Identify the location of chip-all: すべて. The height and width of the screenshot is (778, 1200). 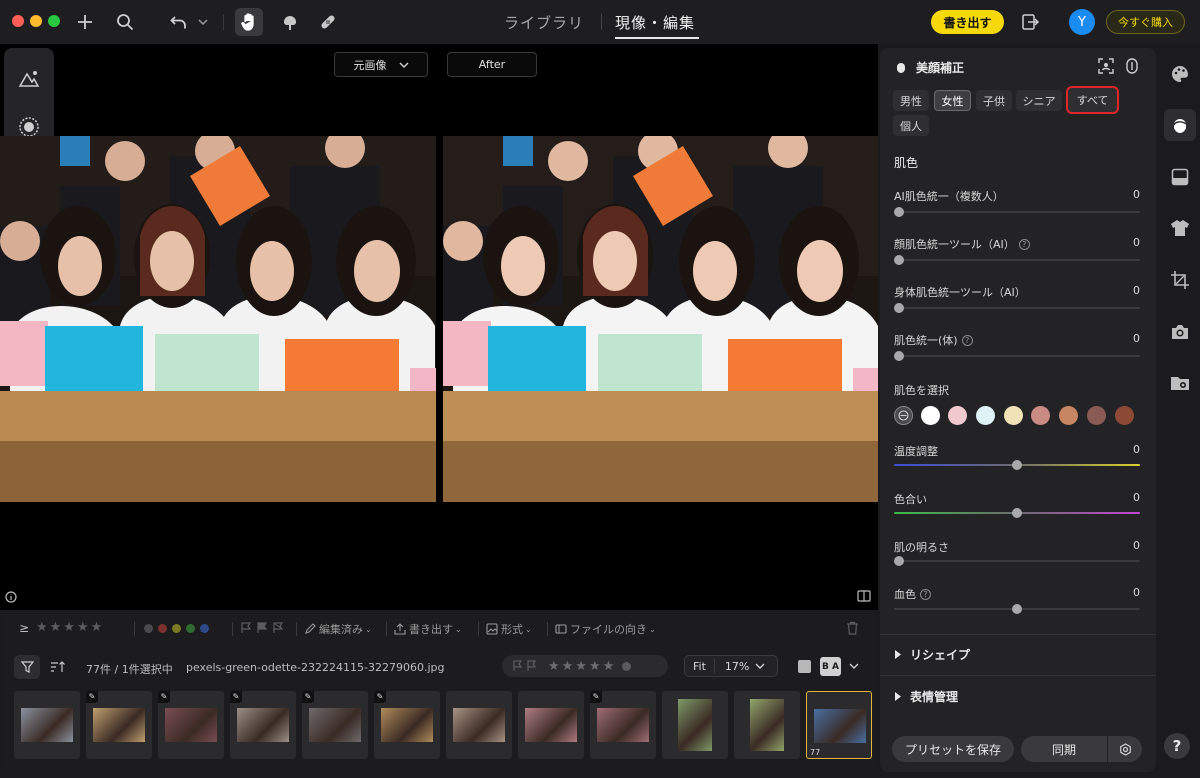
(1092, 100).